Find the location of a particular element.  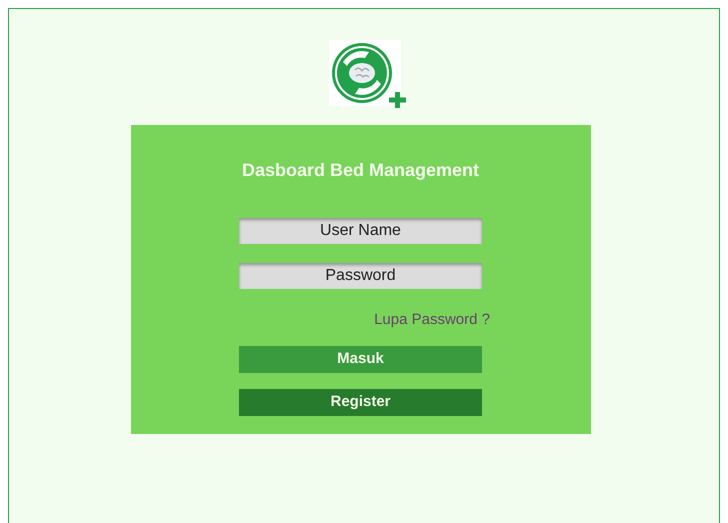

dashboard-title: Dasboard Bed Management is located at coordinates (361, 170).